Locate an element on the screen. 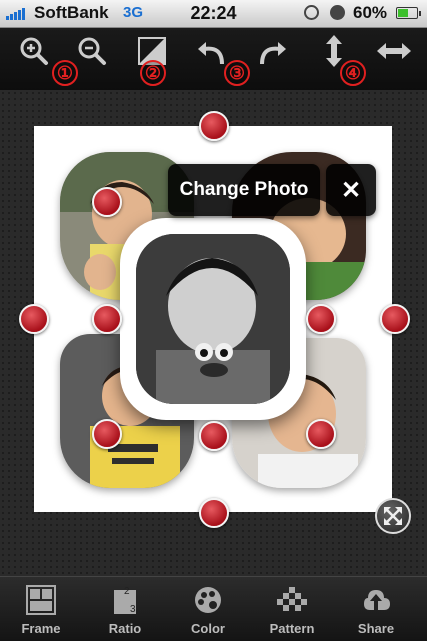 The image size is (427, 641). tab-share: Share is located at coordinates (376, 611).